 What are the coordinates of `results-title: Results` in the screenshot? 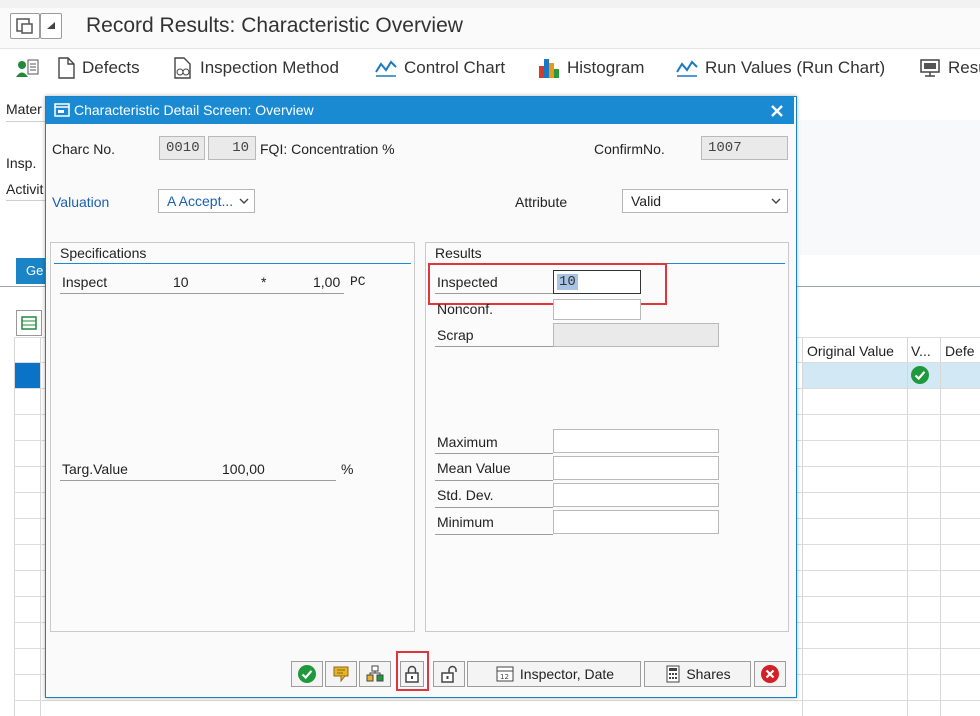 It's located at (458, 253).